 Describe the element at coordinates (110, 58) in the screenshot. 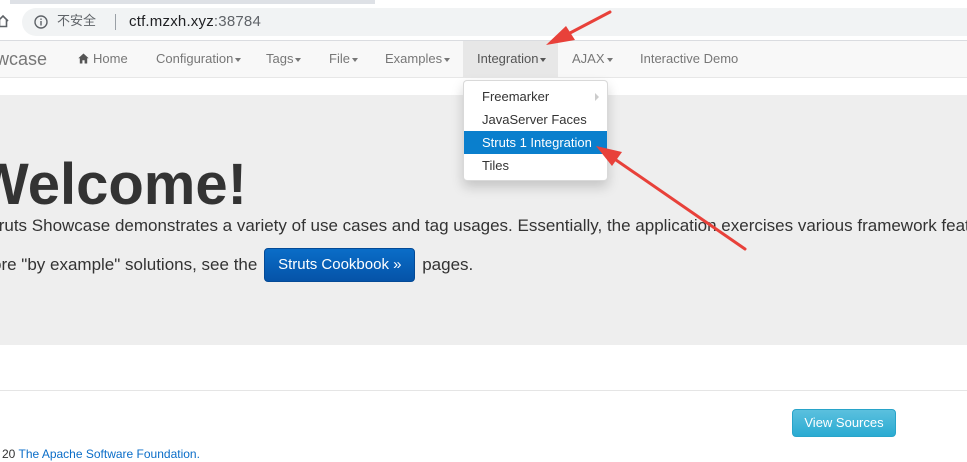

I see `nav-home-label: Home` at that location.